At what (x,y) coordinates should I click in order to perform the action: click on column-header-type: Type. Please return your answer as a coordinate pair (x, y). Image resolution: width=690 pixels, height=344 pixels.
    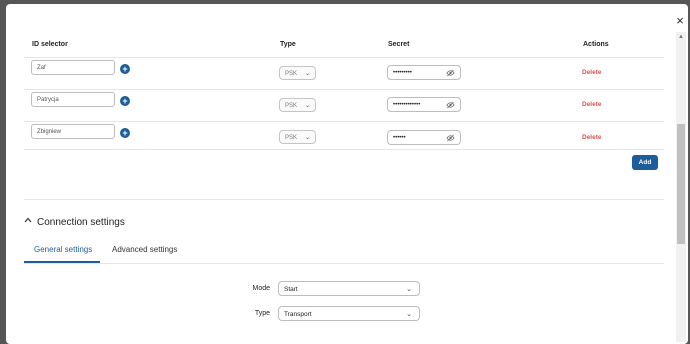
    Looking at the image, I should click on (288, 44).